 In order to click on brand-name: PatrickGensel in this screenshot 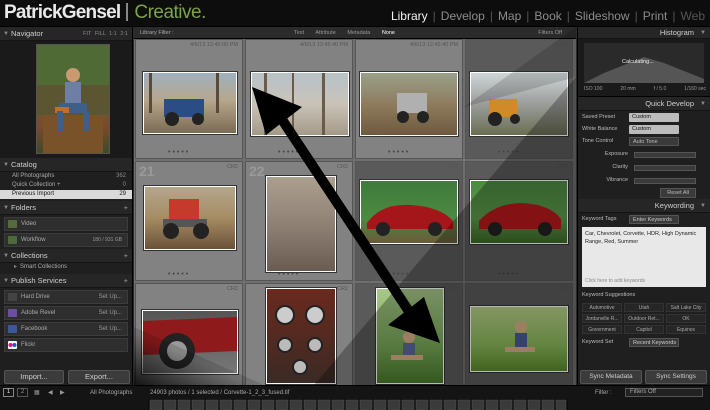, I will do `click(62, 12)`.